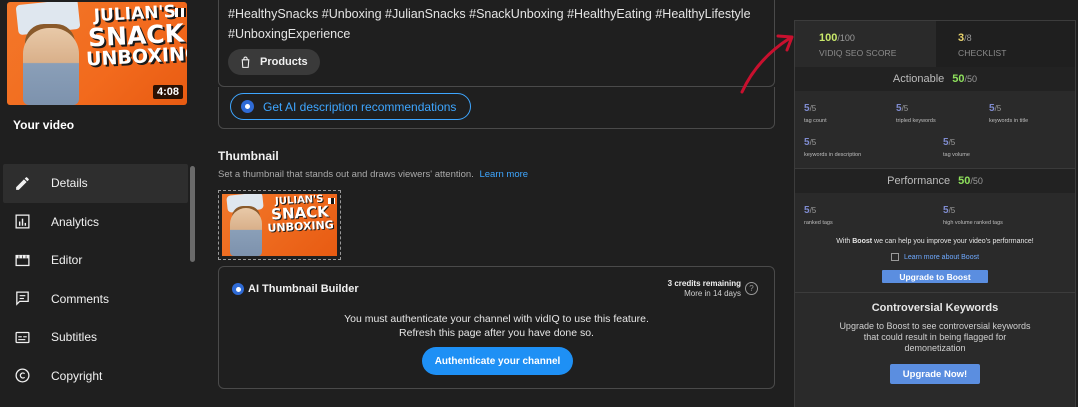  I want to click on ai-description-box: Get AI description recommendations, so click(496, 108).